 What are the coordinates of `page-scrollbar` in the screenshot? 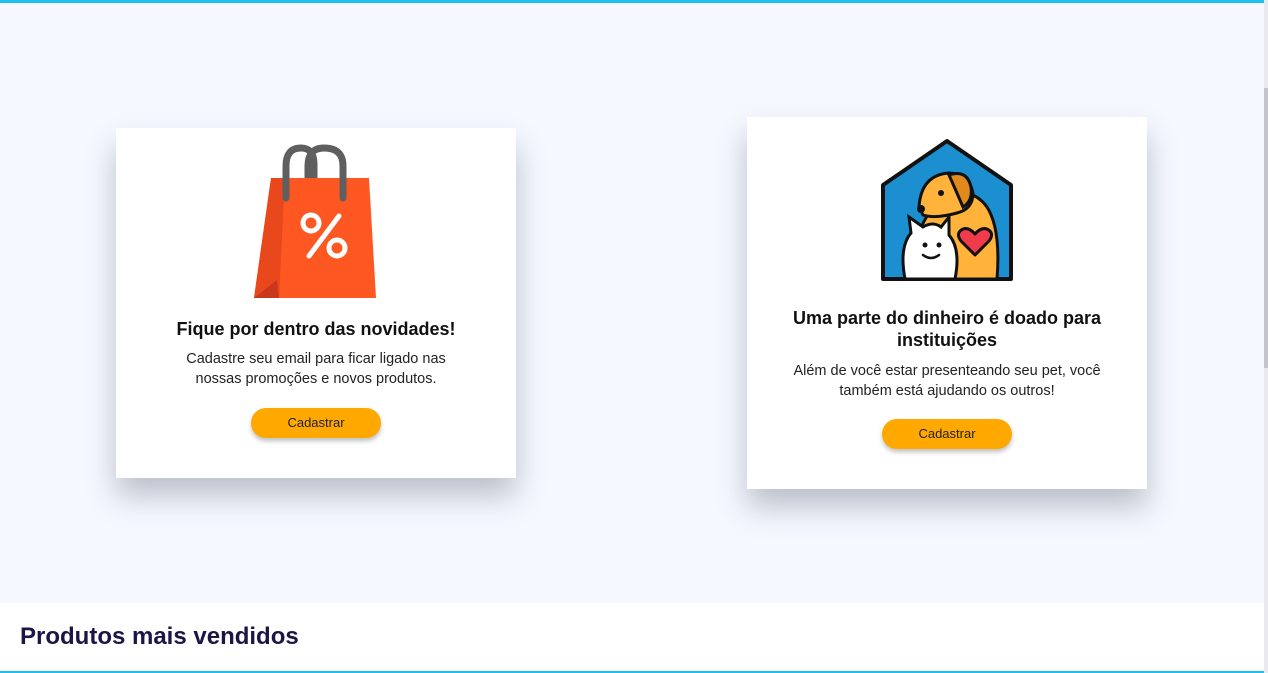 It's located at (1266, 336).